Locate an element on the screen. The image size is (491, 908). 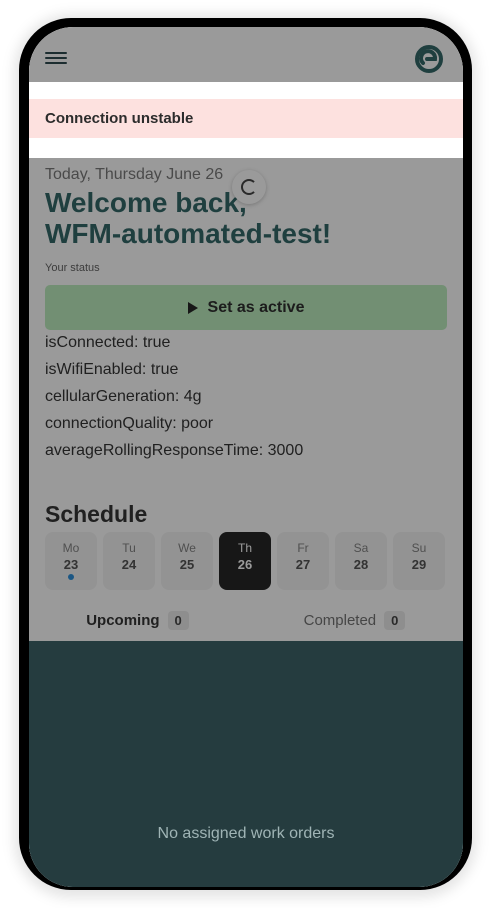
connection-unstable-message: Connection unstable is located at coordinates (246, 118).